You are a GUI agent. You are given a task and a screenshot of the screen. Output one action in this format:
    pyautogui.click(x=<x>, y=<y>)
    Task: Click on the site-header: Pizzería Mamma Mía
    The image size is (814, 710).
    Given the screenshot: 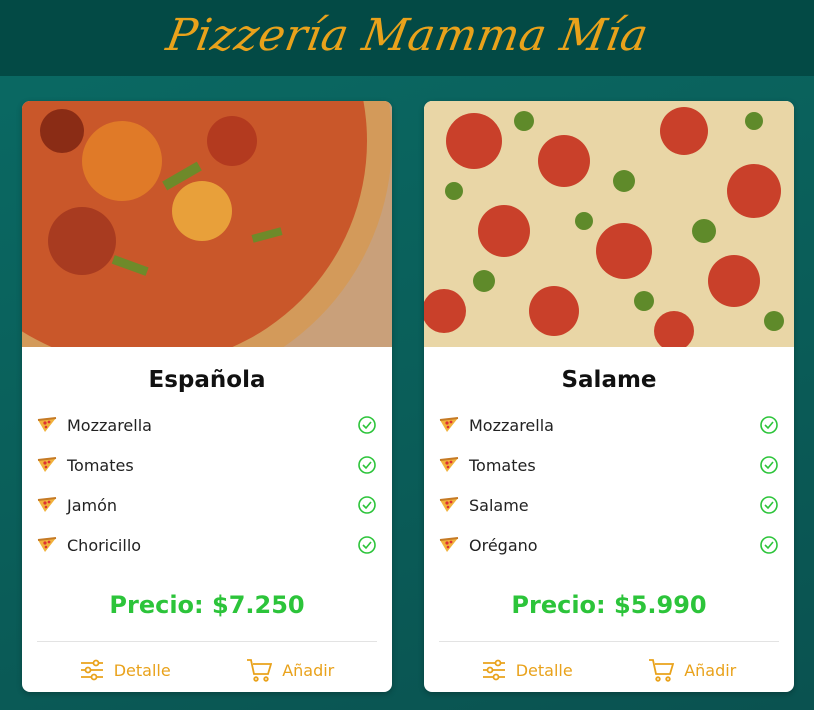 What is the action you would take?
    pyautogui.click(x=407, y=38)
    